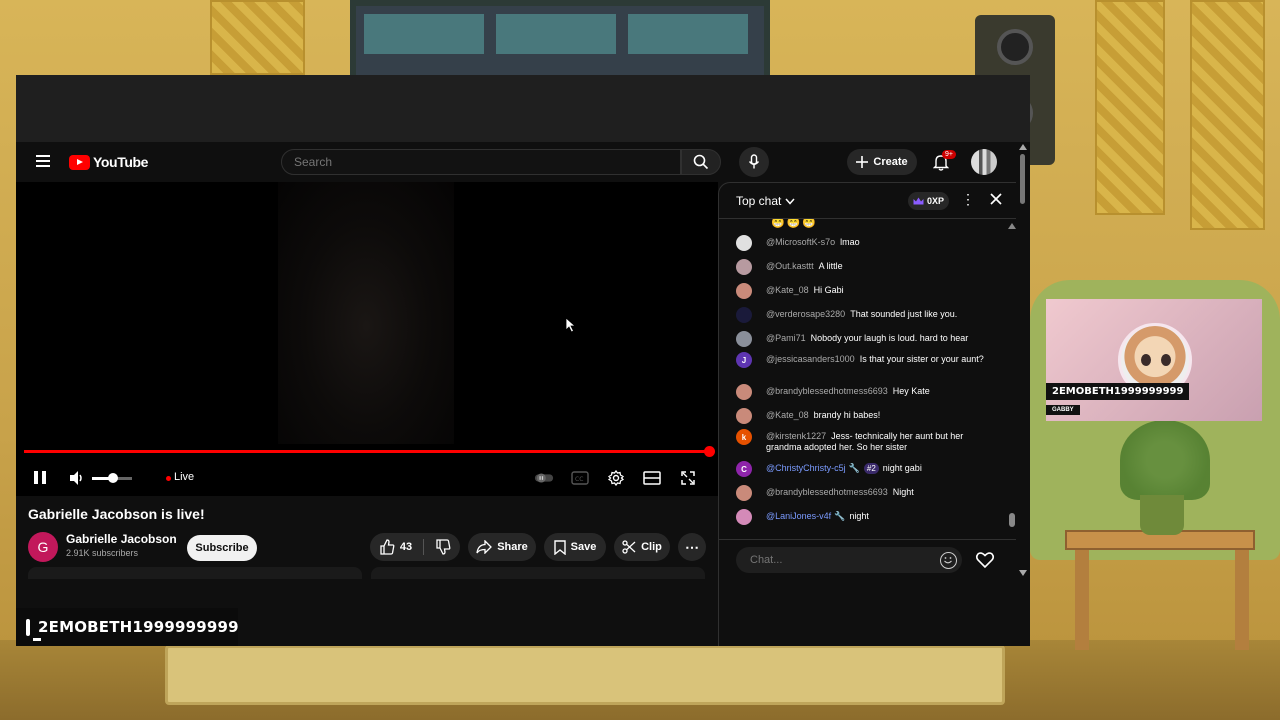  I want to click on close-icon, so click(996, 199).